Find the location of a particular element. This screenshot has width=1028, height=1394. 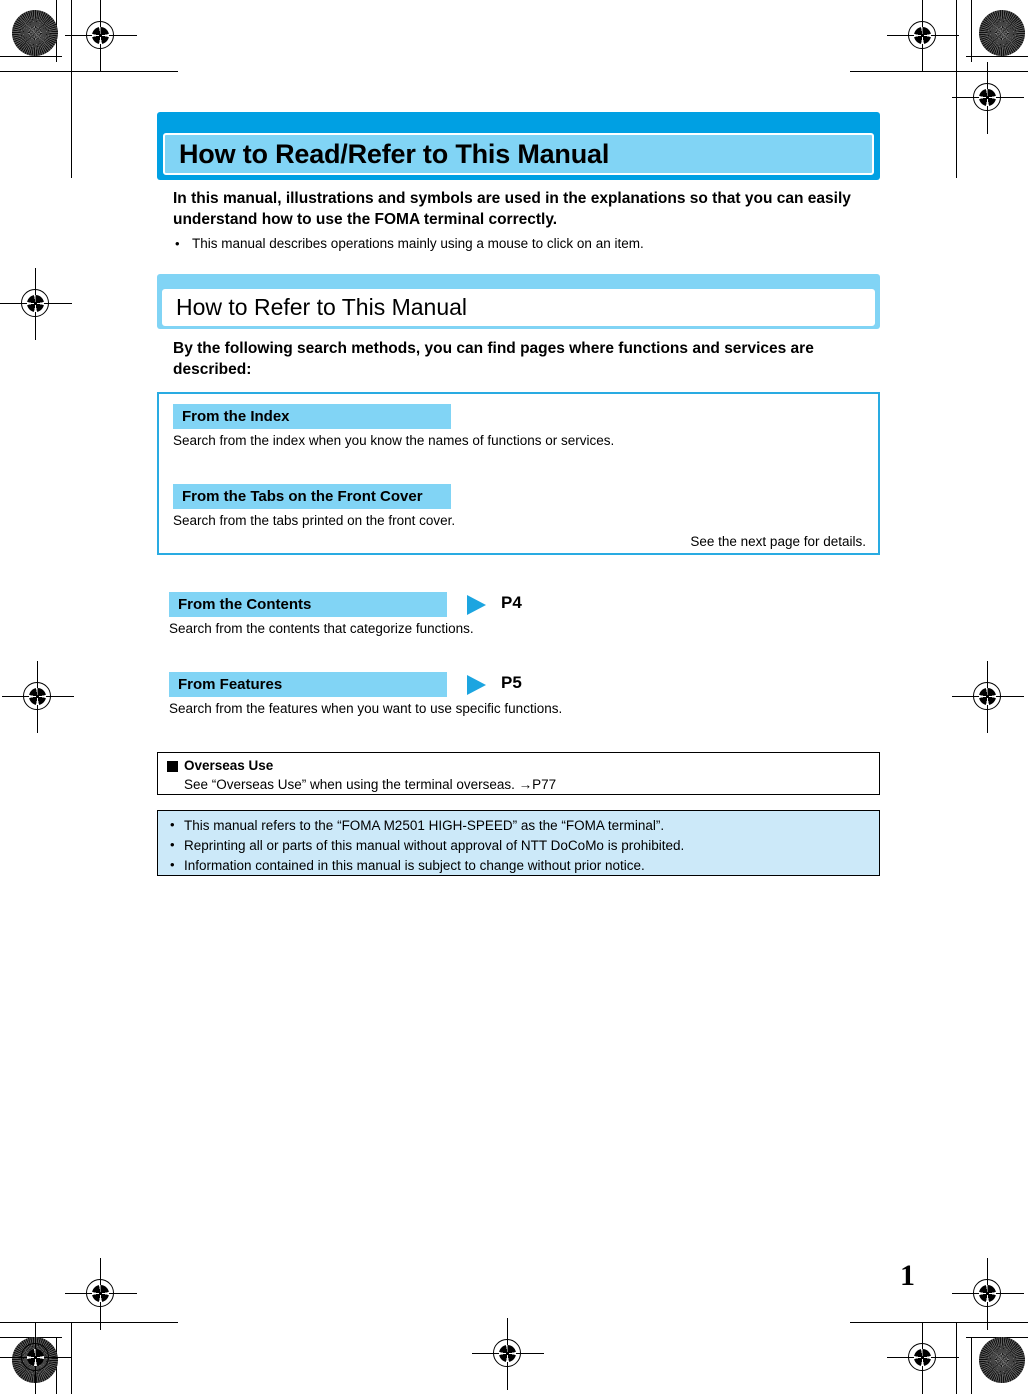

color-calibration-mark-bottom-right is located at coordinates (1002, 1360).